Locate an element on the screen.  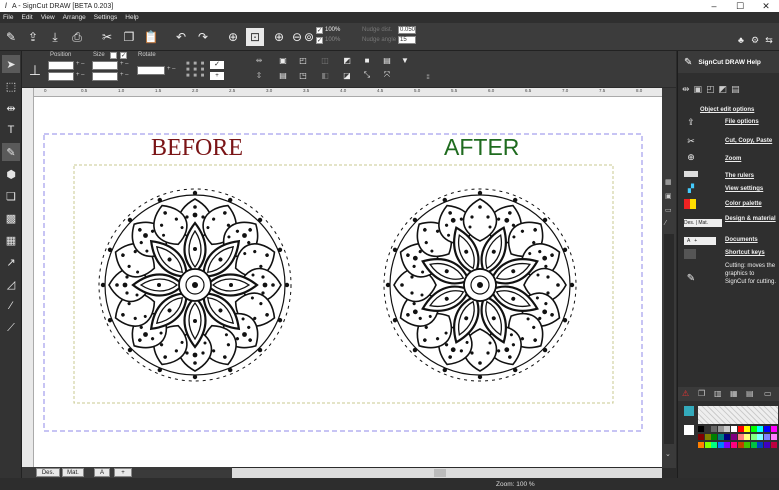
mandala-before is located at coordinates (195, 285).